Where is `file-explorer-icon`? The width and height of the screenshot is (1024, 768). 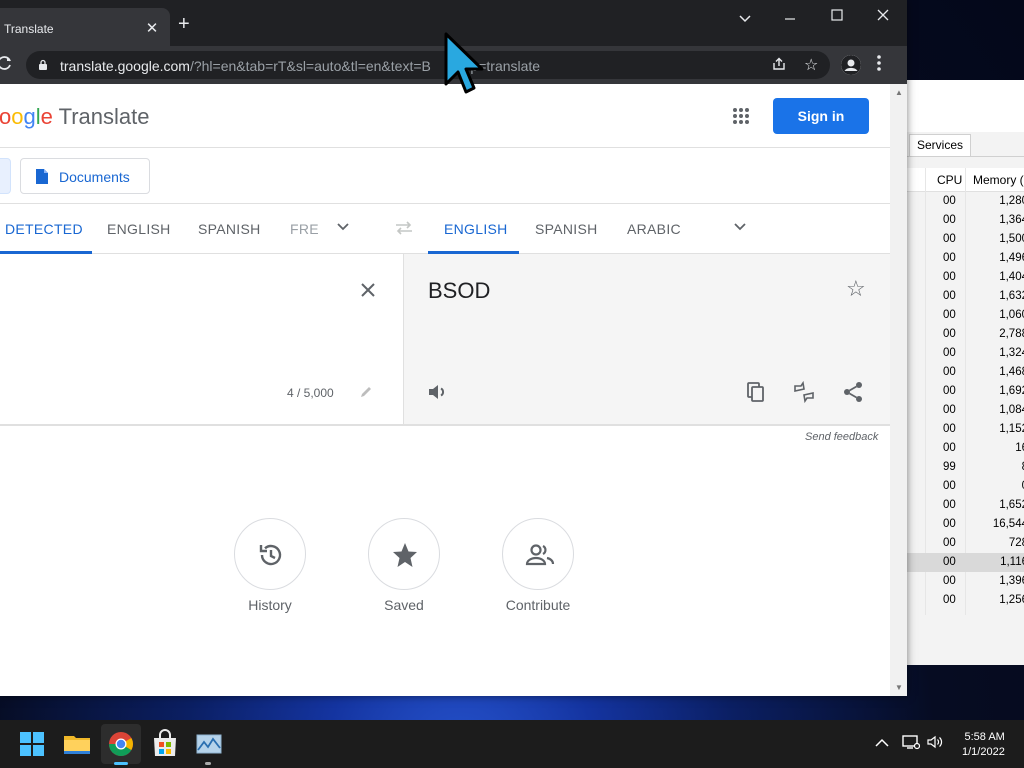
file-explorer-icon is located at coordinates (77, 744).